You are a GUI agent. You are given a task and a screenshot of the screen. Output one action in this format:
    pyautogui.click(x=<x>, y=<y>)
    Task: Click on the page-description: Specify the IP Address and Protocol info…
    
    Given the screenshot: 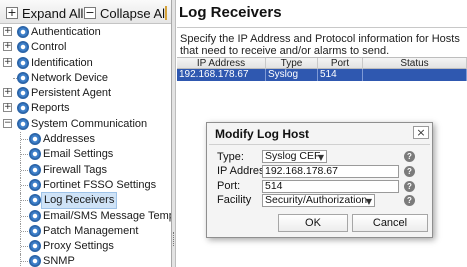 What is the action you would take?
    pyautogui.click(x=320, y=45)
    